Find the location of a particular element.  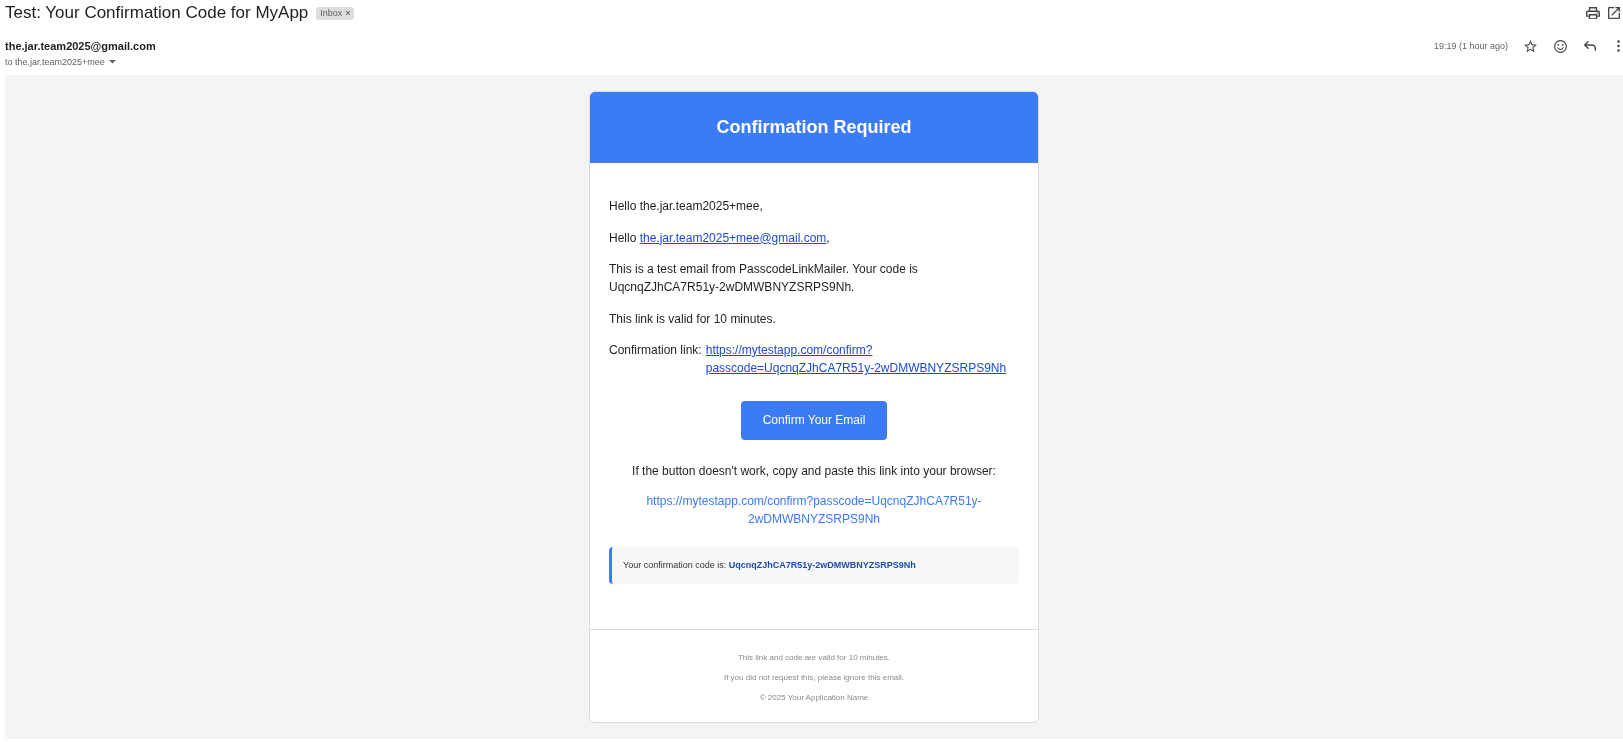

link-label: Confirmation link: is located at coordinates (655, 350).